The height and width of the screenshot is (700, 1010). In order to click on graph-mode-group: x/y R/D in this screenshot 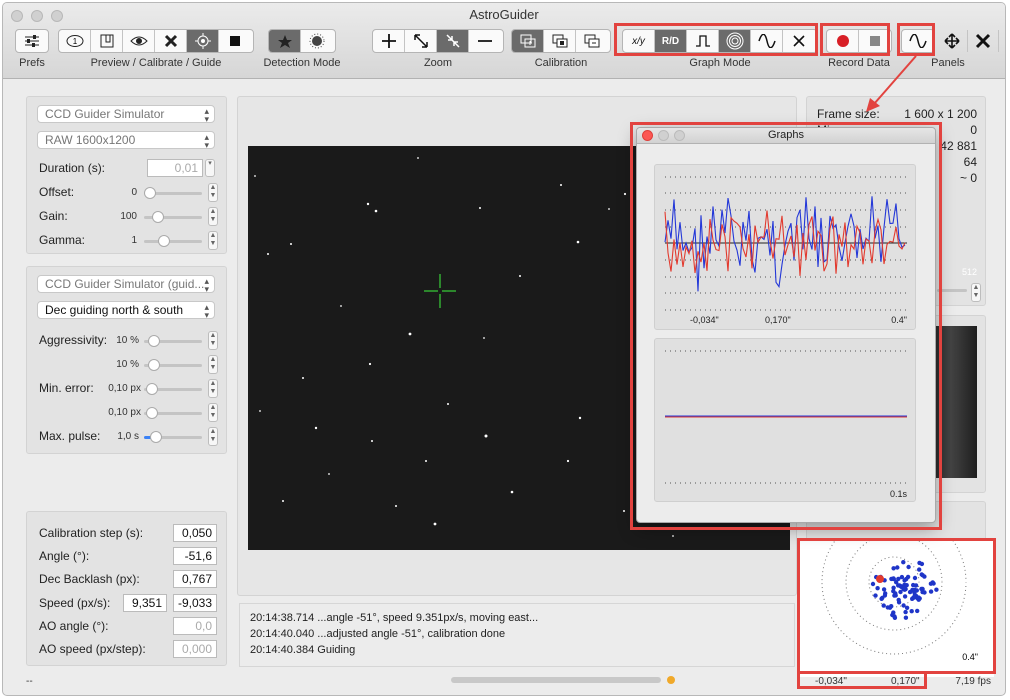, I will do `click(720, 41)`.